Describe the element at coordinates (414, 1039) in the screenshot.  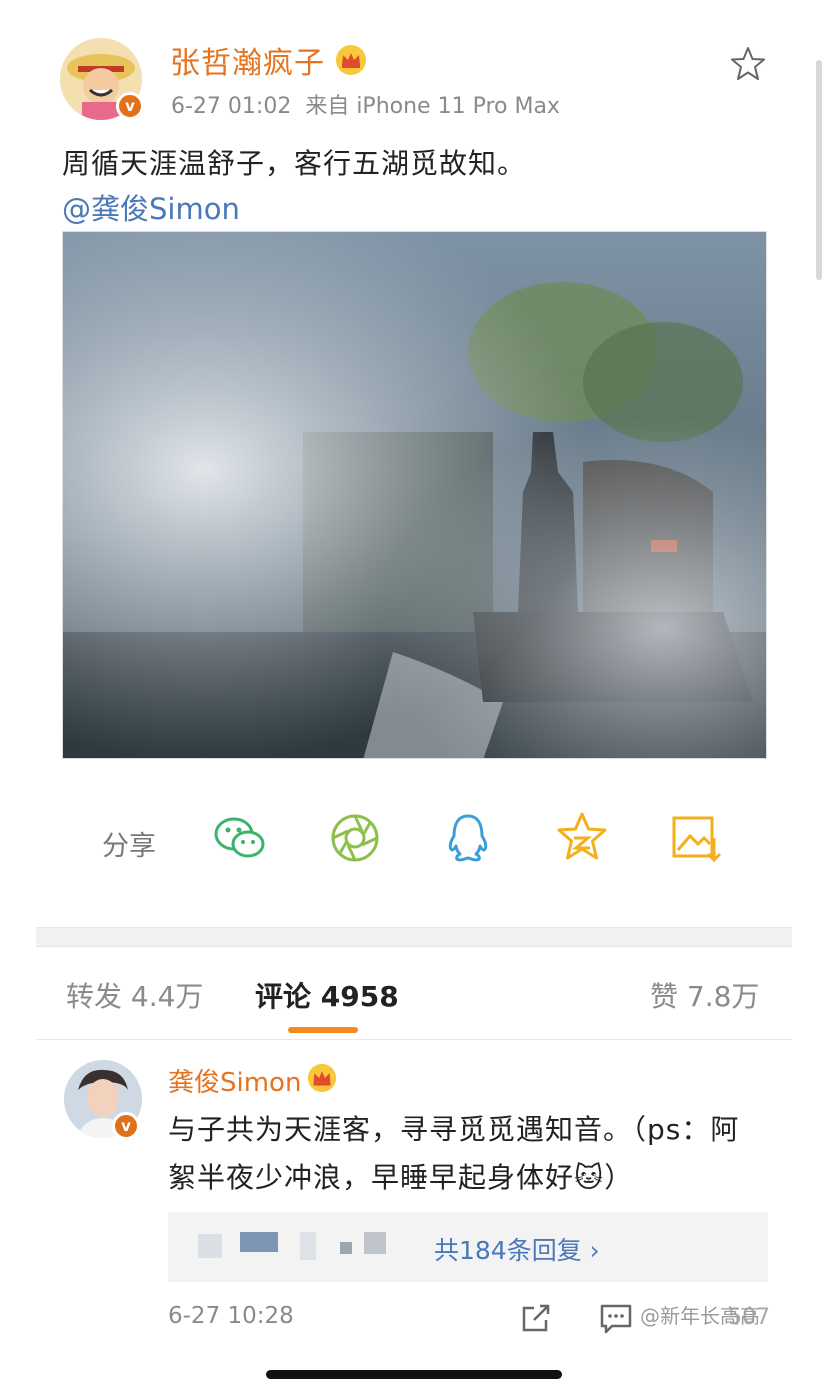
I see `tab-divider` at that location.